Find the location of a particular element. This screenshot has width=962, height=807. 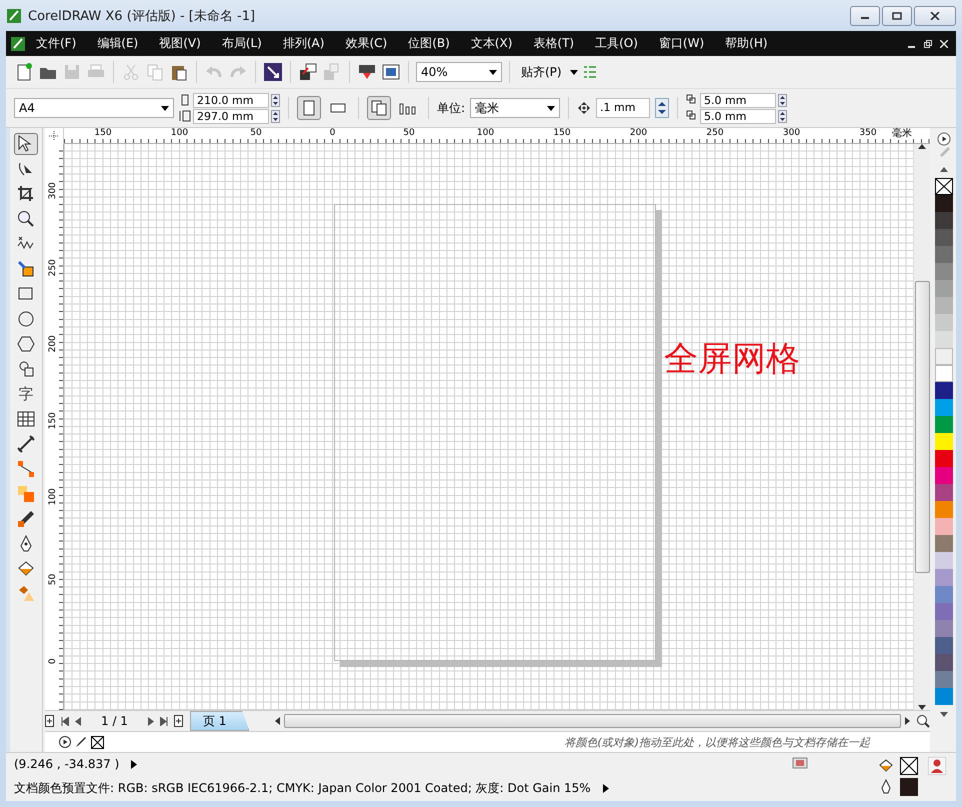

vertical-scrollbar is located at coordinates (921, 427).